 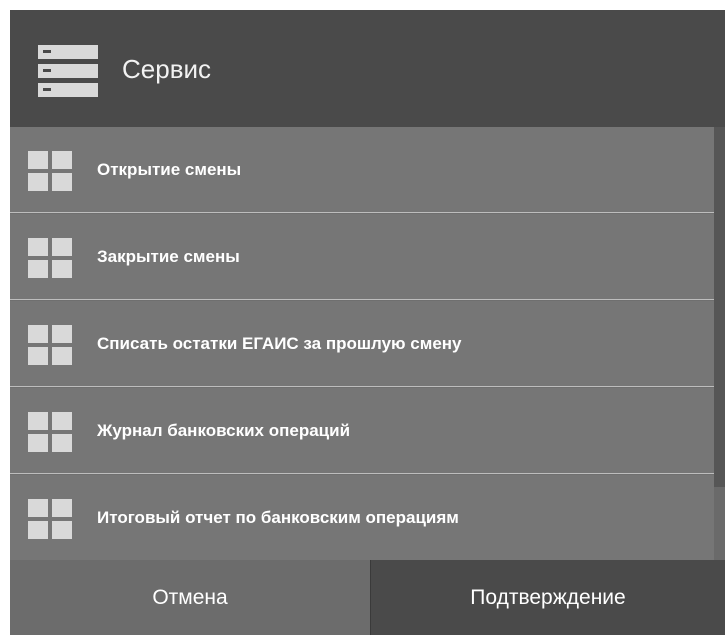 I want to click on menu-item-write-off-egais: Списать остатки ЕГАИС за прошлую смену, so click(x=362, y=344).